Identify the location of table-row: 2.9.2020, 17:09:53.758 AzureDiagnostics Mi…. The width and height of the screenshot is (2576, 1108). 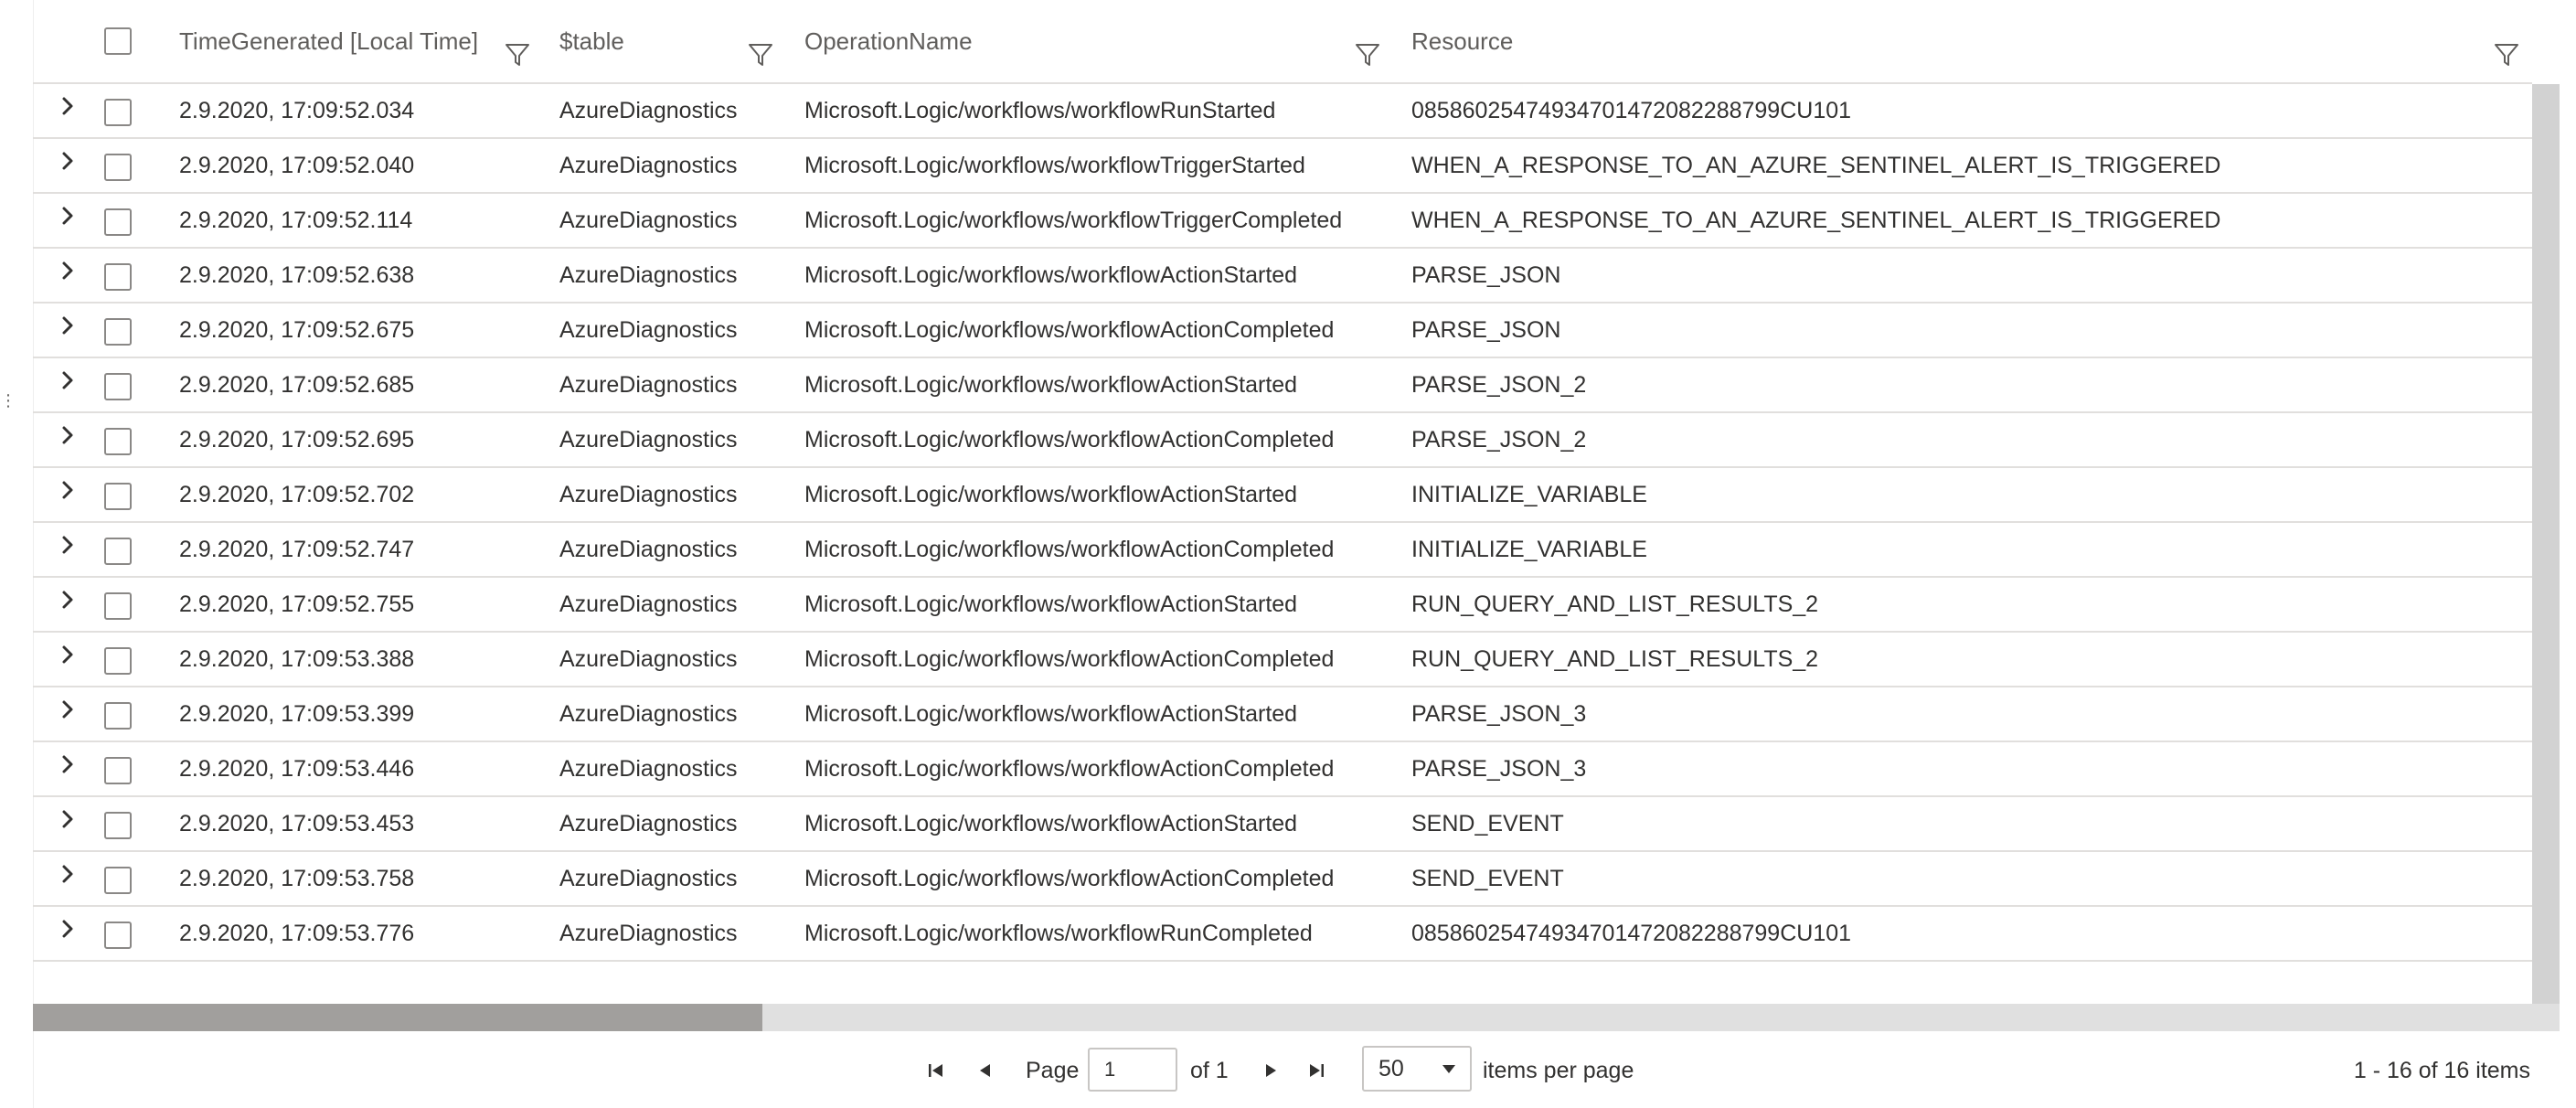
(1282, 879).